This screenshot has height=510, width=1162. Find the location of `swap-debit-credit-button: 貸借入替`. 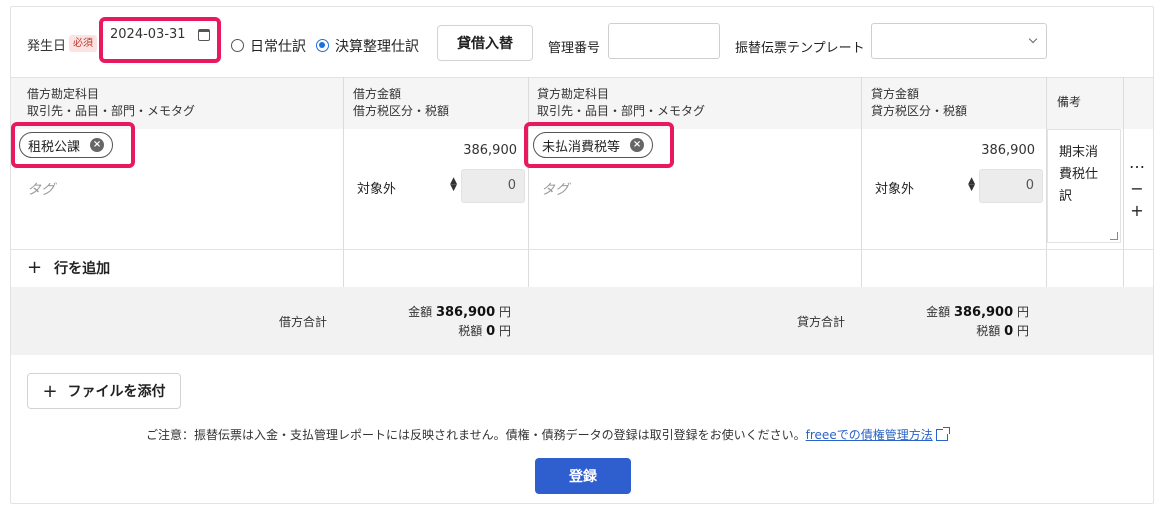

swap-debit-credit-button: 貸借入替 is located at coordinates (485, 43).